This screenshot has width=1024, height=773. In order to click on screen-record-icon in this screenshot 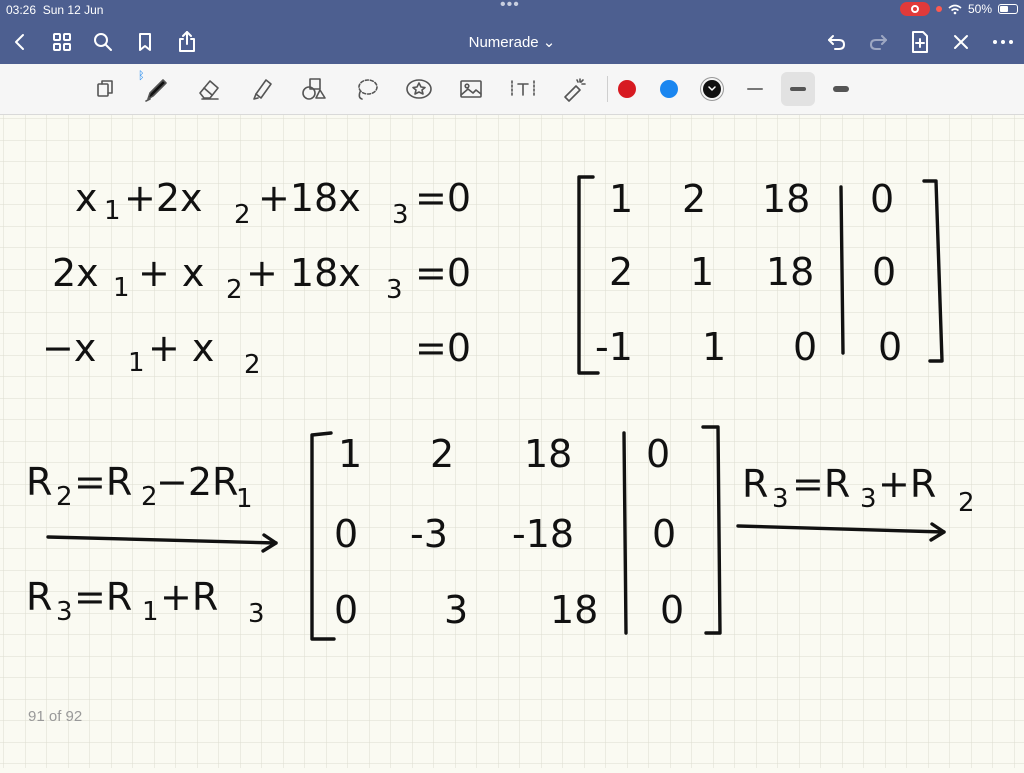, I will do `click(914, 9)`.